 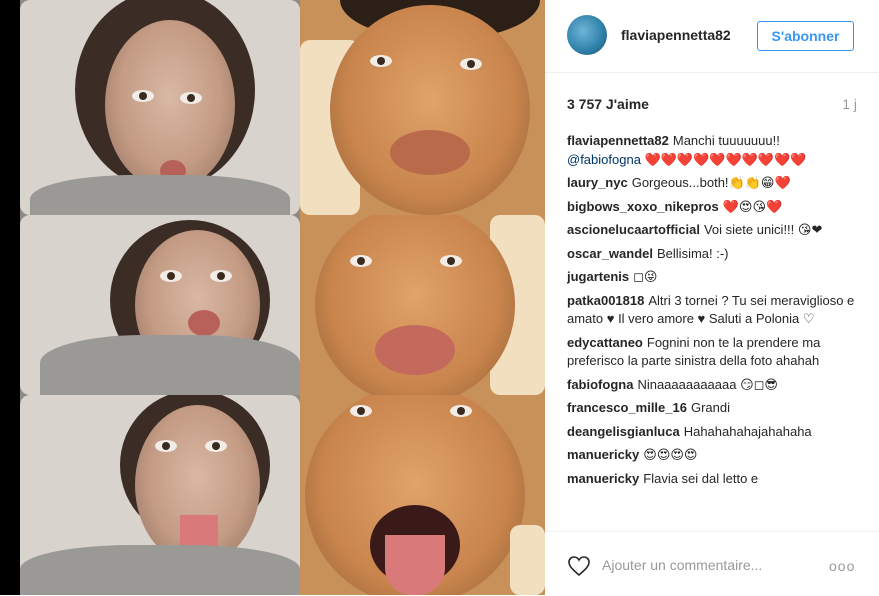 What do you see at coordinates (605, 342) in the screenshot?
I see `comment-username: edycattaneo` at bounding box center [605, 342].